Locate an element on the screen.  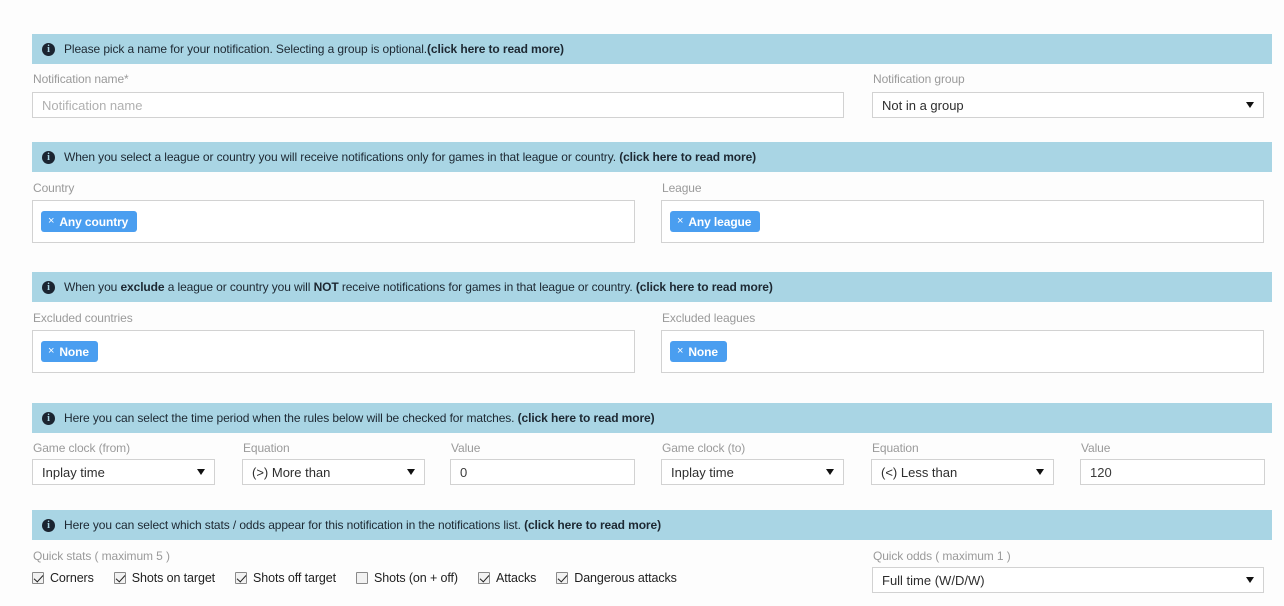
equation-from-select: (>) More than is located at coordinates (333, 472).